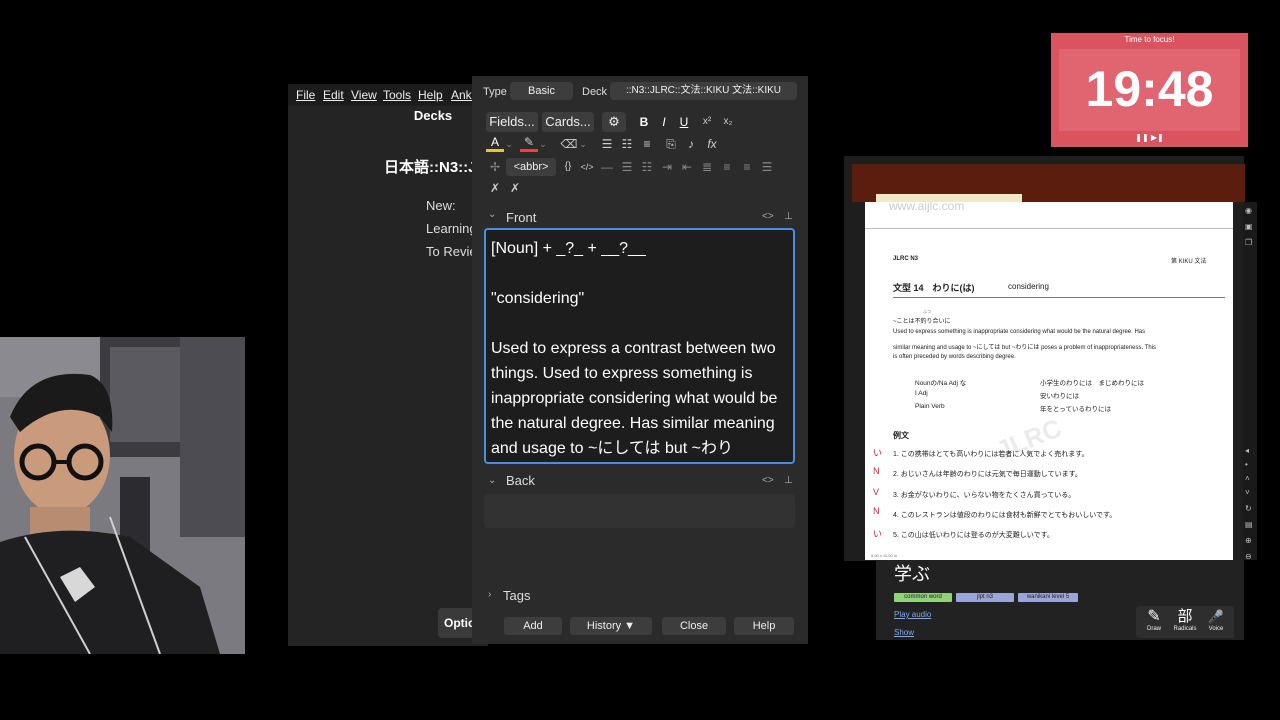 This screenshot has width=1280, height=720. I want to click on eraser-icon: ⌫, so click(569, 144).